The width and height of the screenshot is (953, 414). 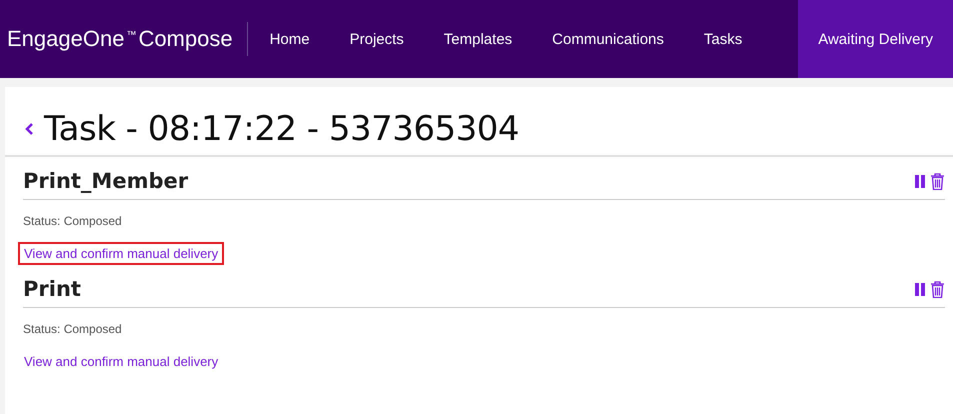 What do you see at coordinates (120, 39) in the screenshot?
I see `brand-logo: EngageOne$^{™}$Compose` at bounding box center [120, 39].